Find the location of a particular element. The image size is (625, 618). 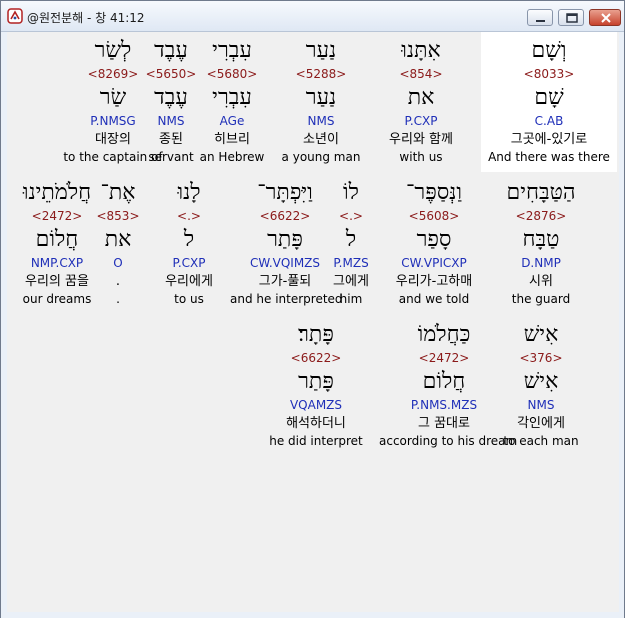

lemma-word: טַבָּח is located at coordinates (541, 239).